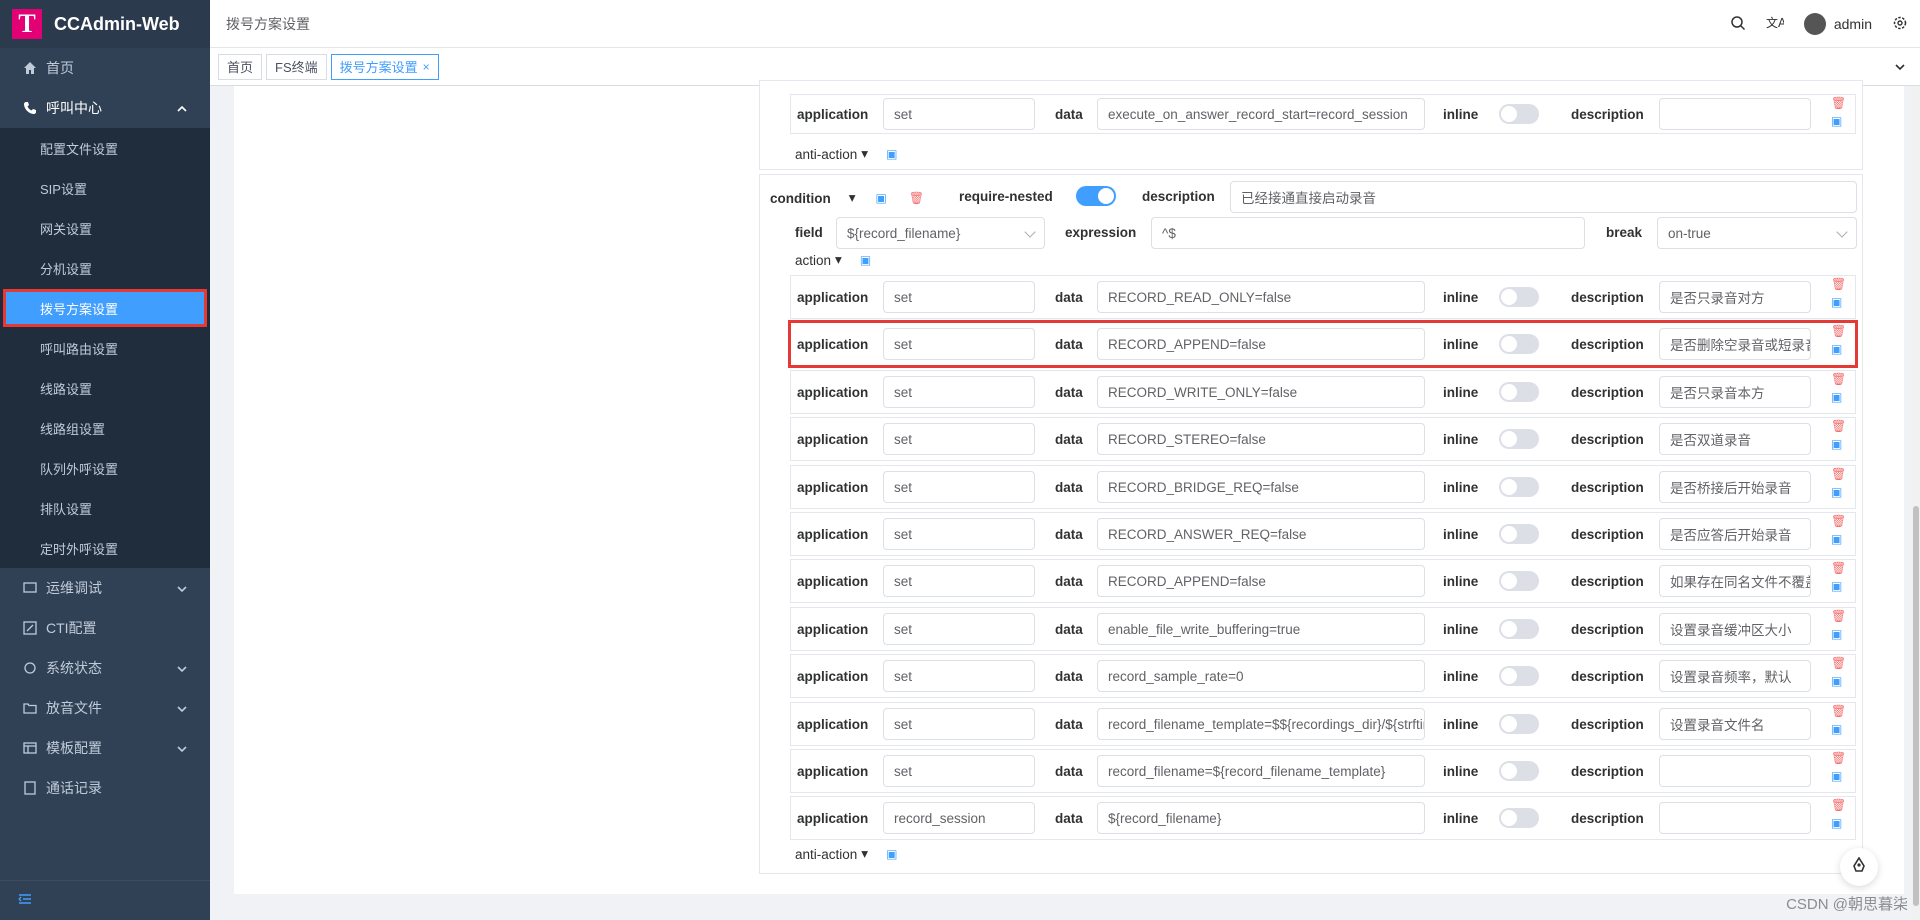 The width and height of the screenshot is (1920, 920). Describe the element at coordinates (1776, 24) in the screenshot. I see `translate-icon: 文A` at that location.